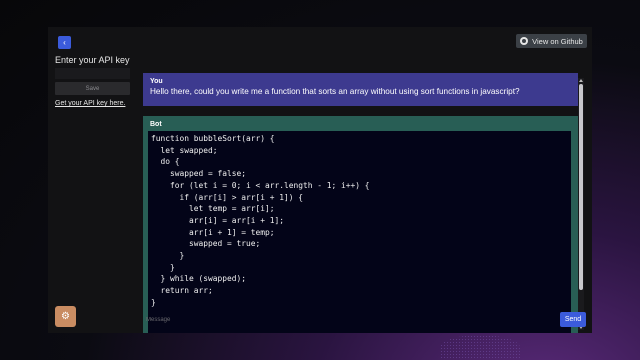 The height and width of the screenshot is (360, 640). I want to click on scrollbar-thumb, so click(581, 187).